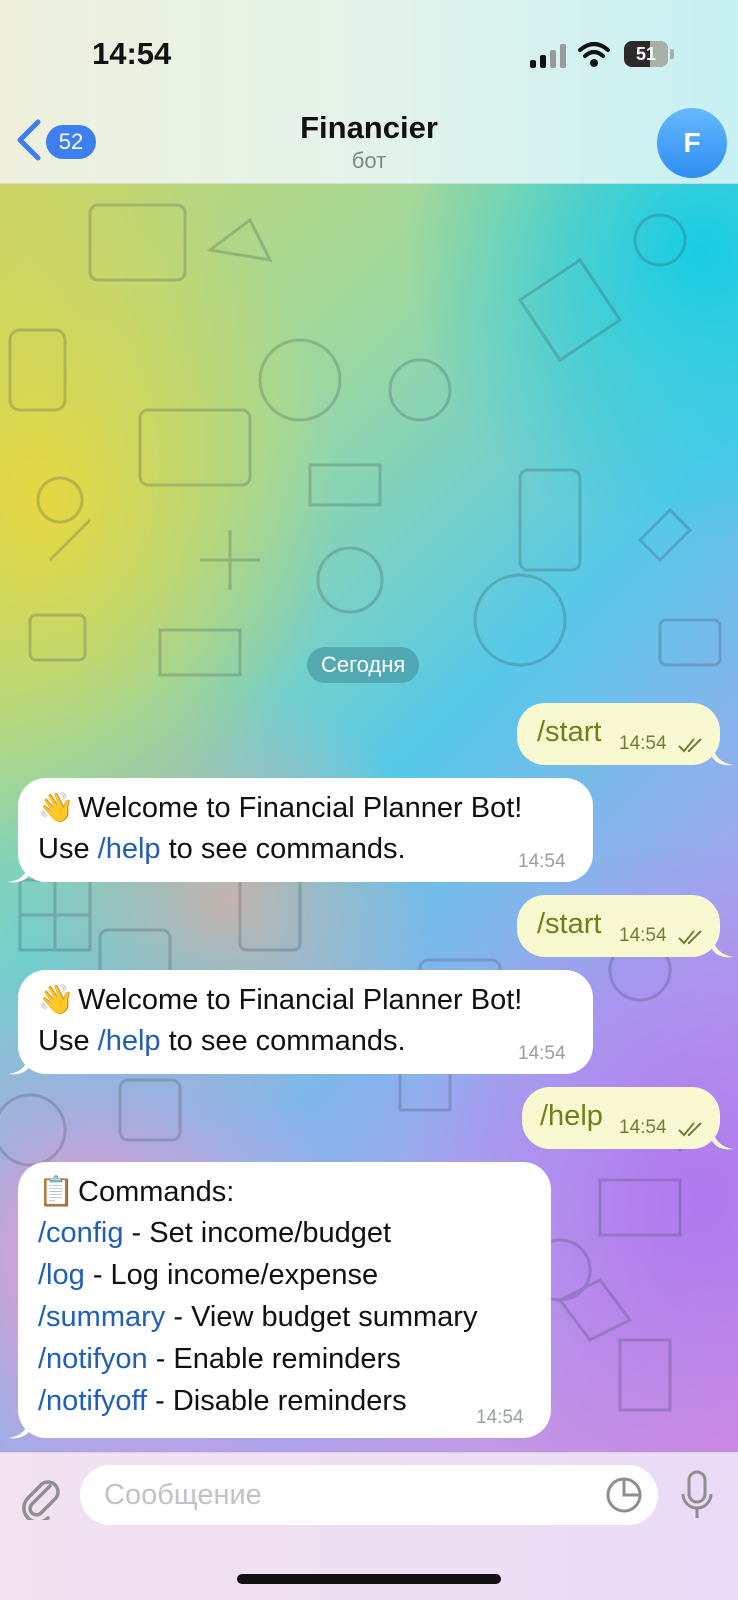  What do you see at coordinates (363, 665) in the screenshot?
I see `date-separator: Сегодня` at bounding box center [363, 665].